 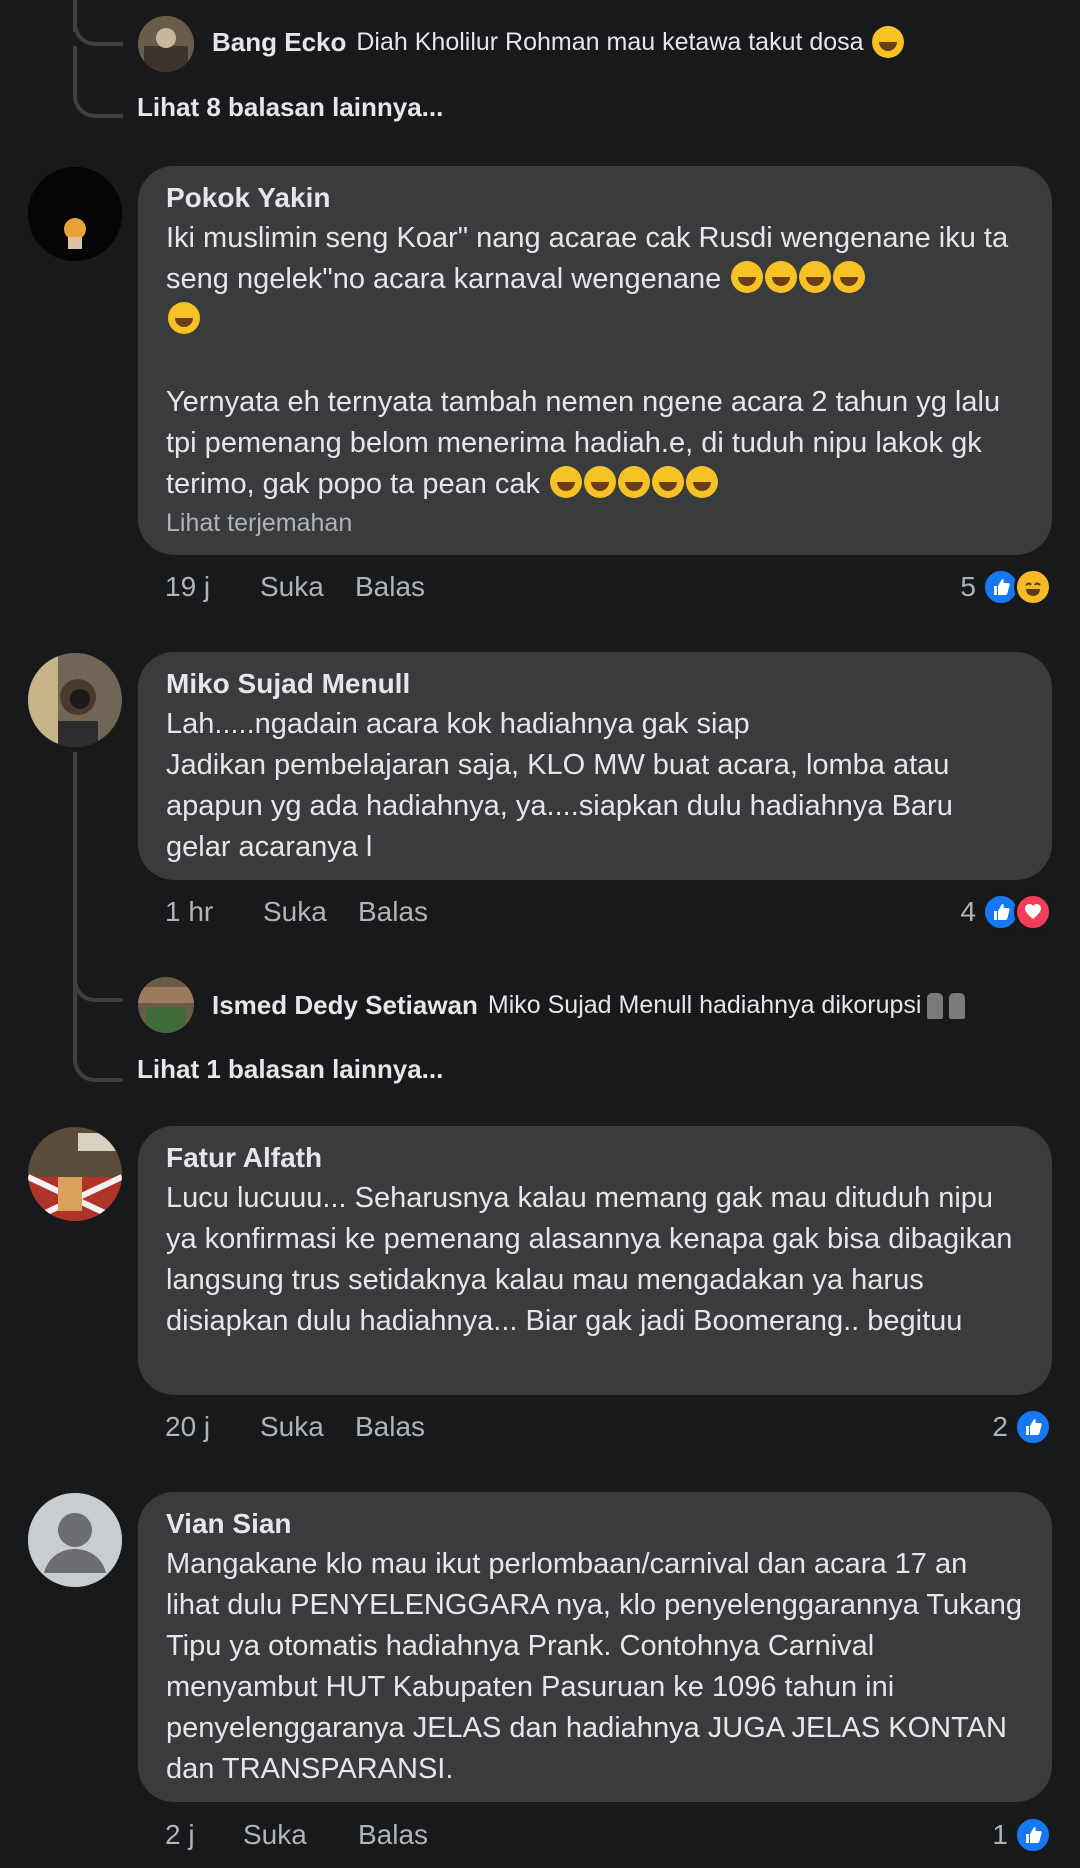 I want to click on reaction-summary: 4, so click(x=1006, y=912).